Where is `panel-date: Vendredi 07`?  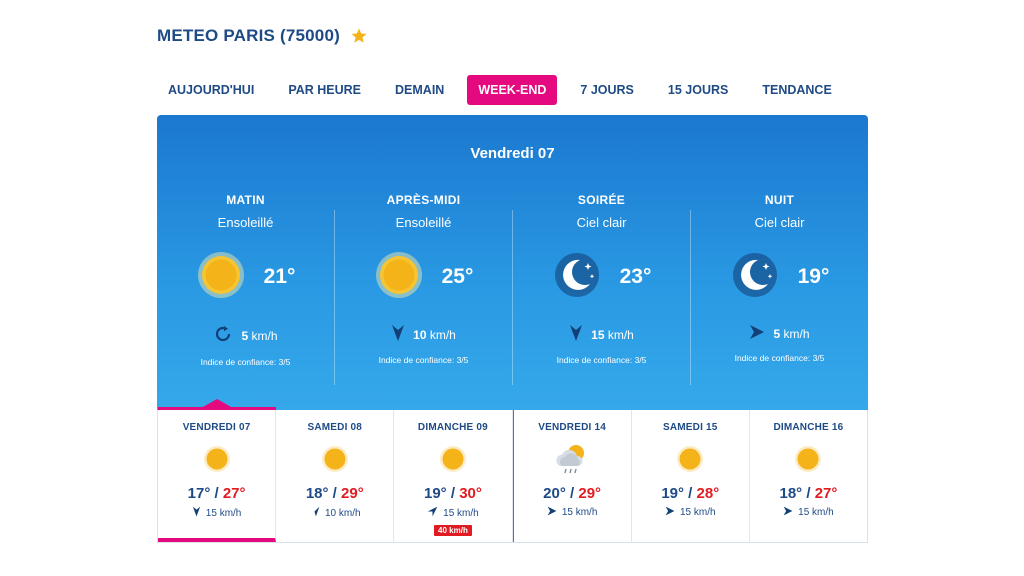 panel-date: Vendredi 07 is located at coordinates (512, 153).